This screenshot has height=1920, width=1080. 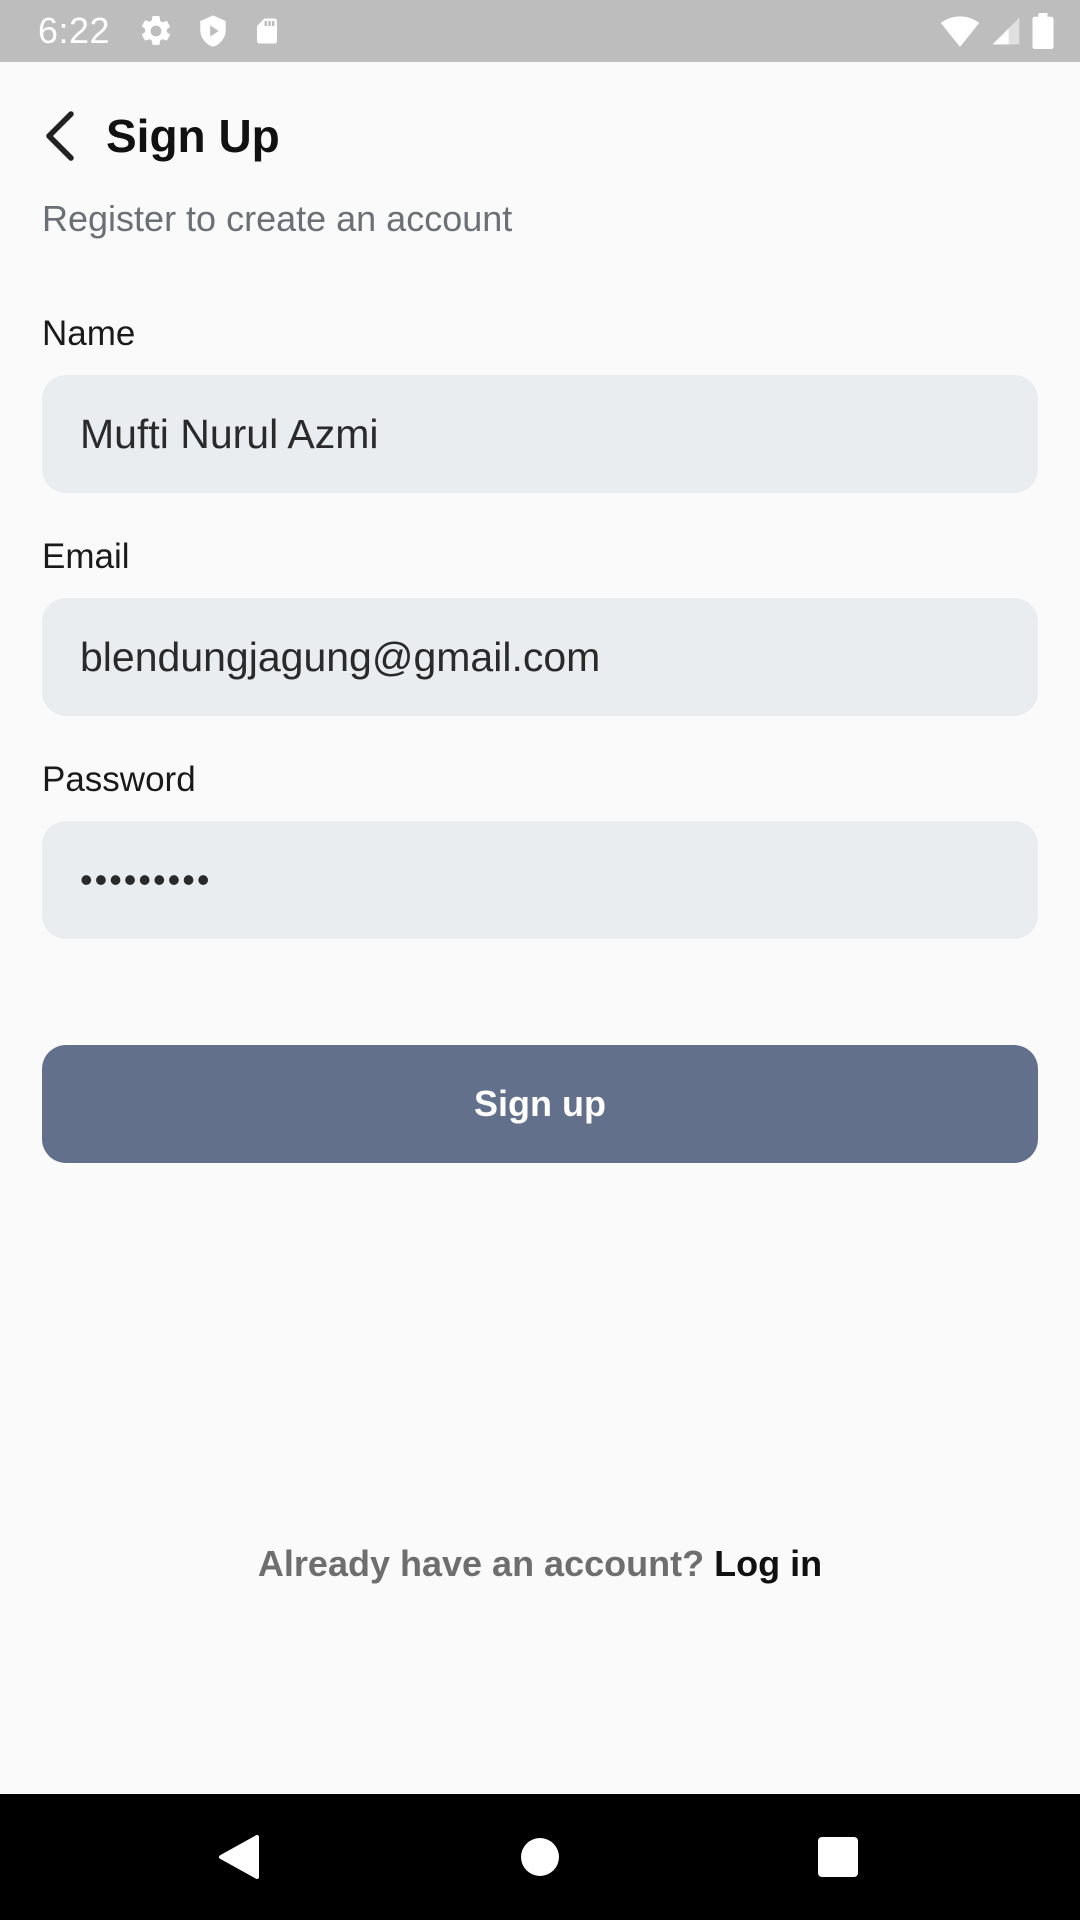 I want to click on triangle-back-icon, so click(x=239, y=1857).